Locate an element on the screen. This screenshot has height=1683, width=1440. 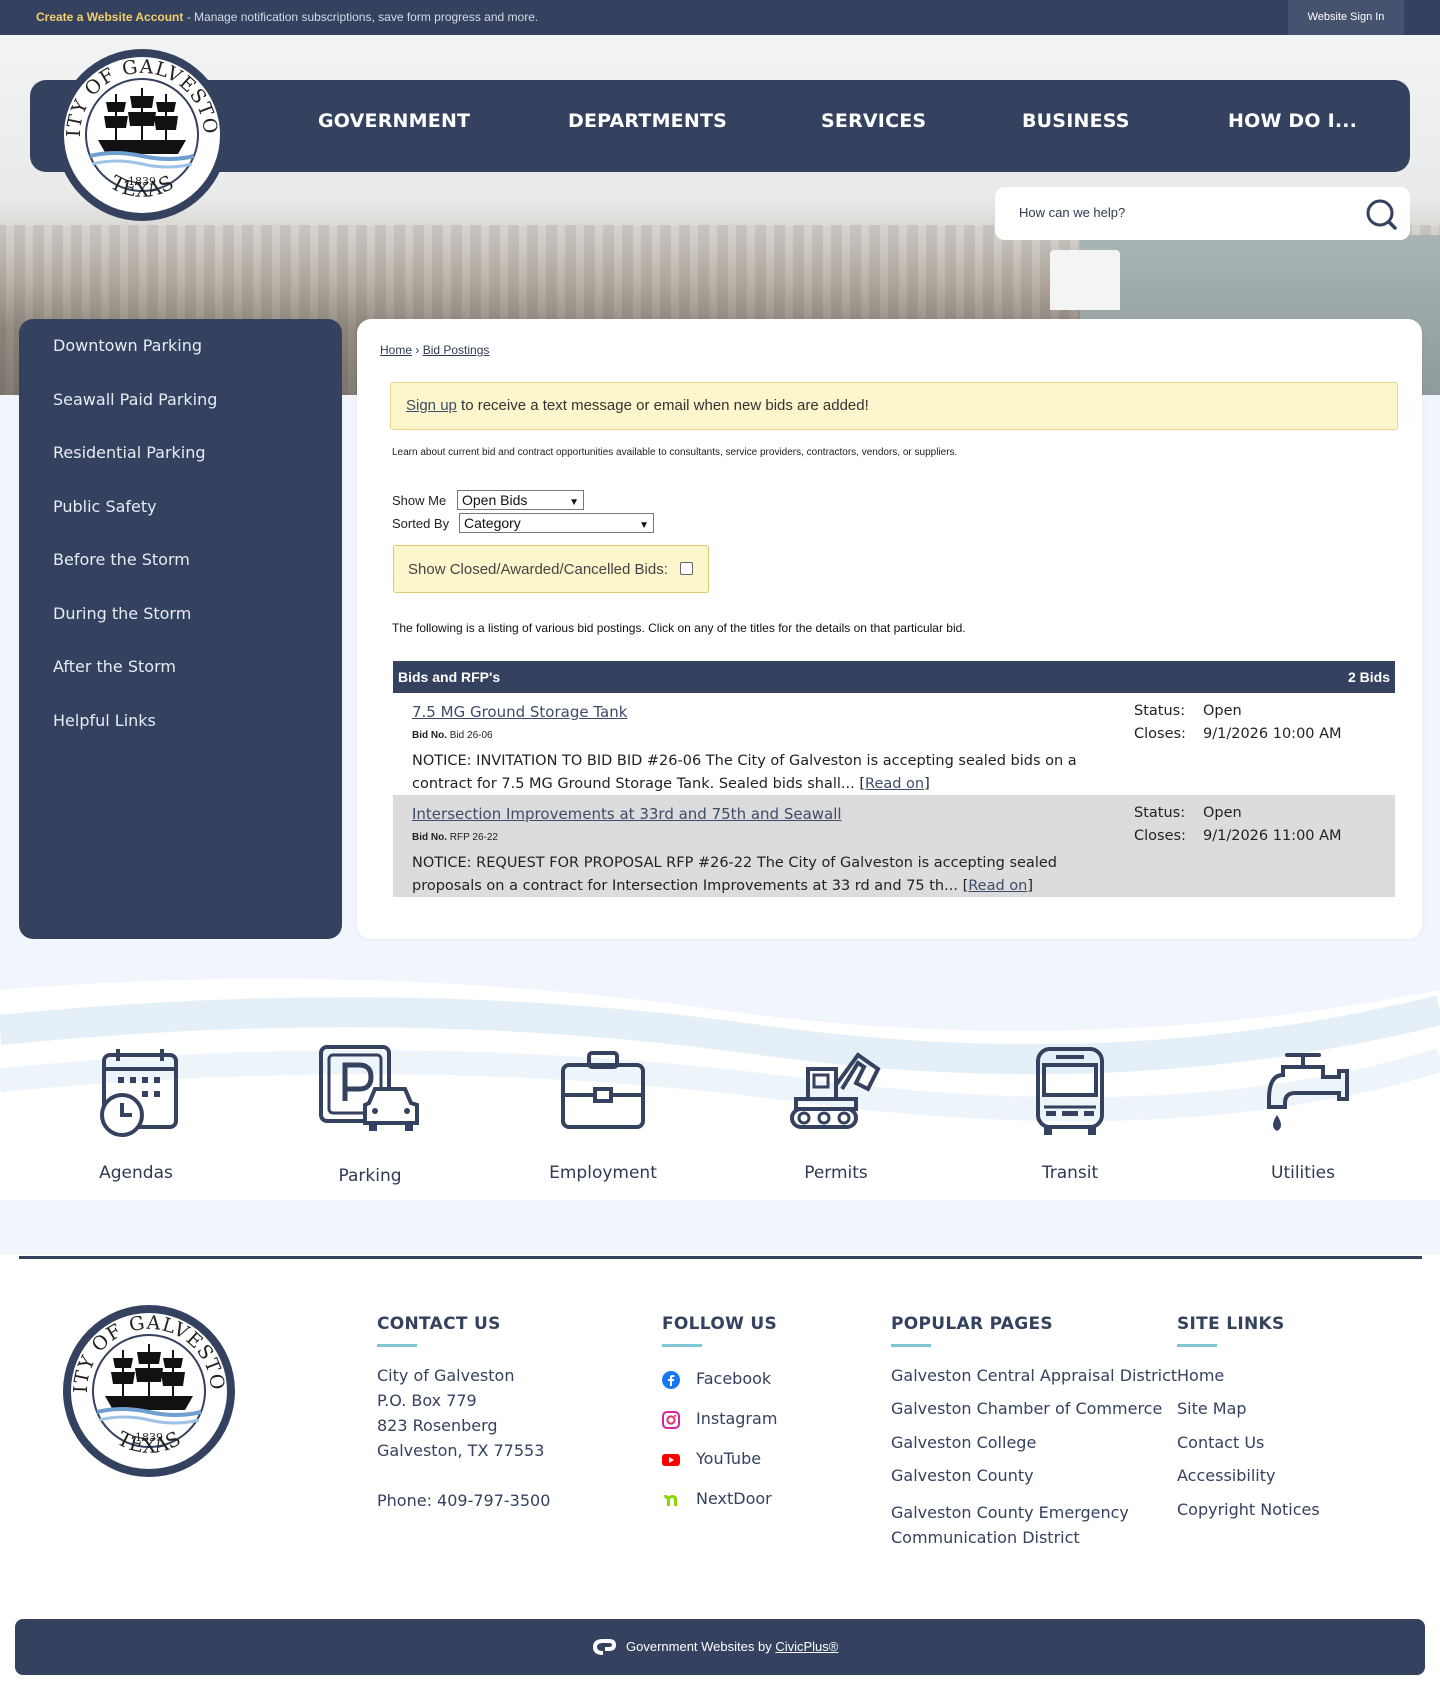
bid-number: Bid No. Bid 26-06 is located at coordinates (452, 735).